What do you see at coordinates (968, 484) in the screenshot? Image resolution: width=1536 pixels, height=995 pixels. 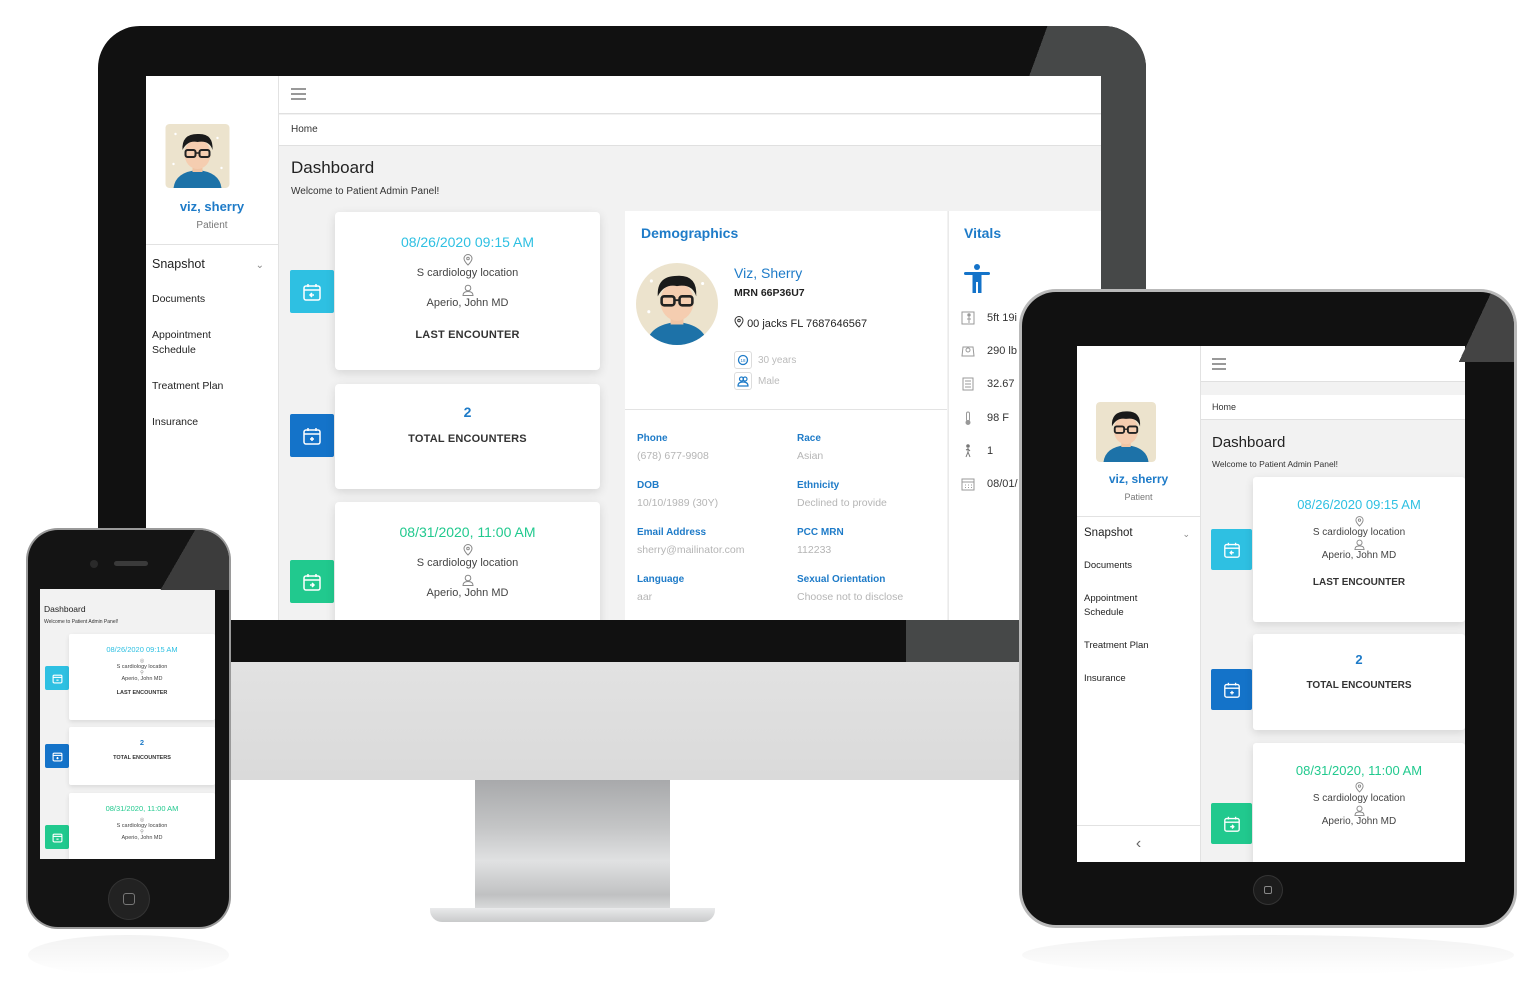 I see `calendar-icon` at bounding box center [968, 484].